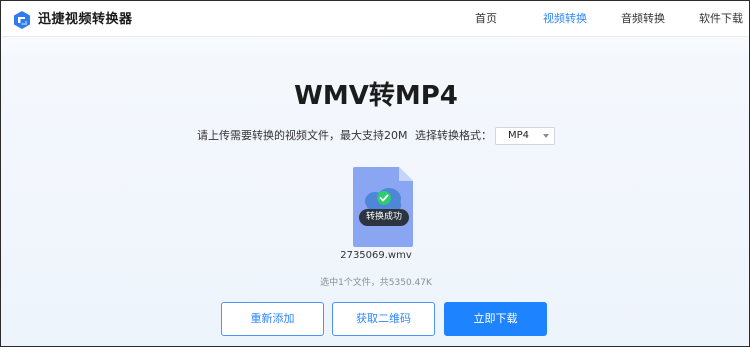 The image size is (750, 347). I want to click on format-select-value: MP4, so click(519, 135).